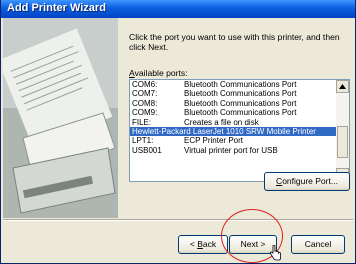 The height and width of the screenshot is (264, 356). Describe the element at coordinates (213, 141) in the screenshot. I see `port-description: ECP Printer Port` at that location.